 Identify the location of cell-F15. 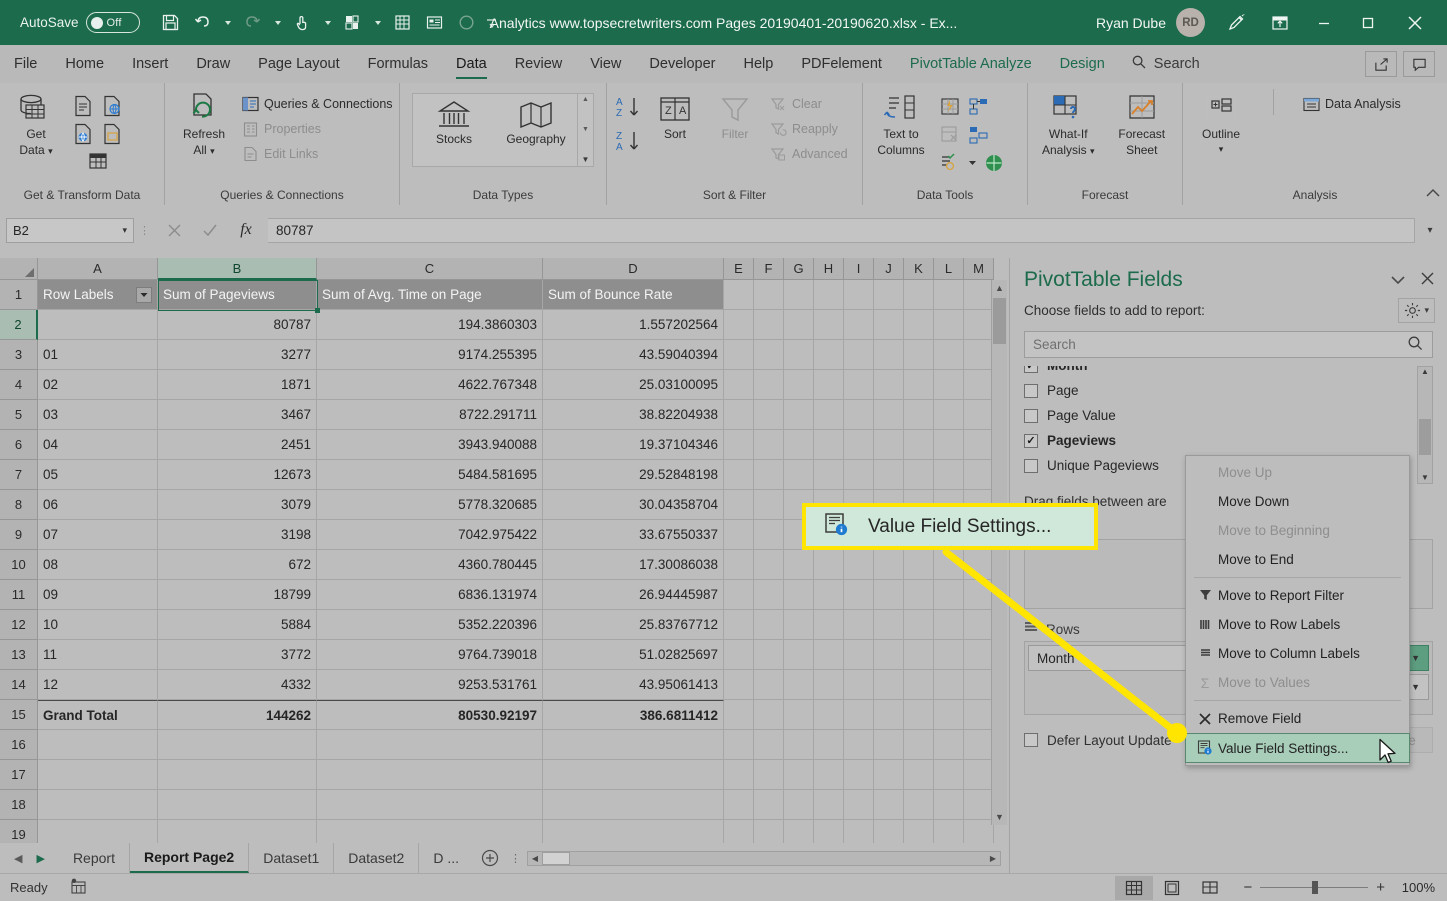
(769, 715).